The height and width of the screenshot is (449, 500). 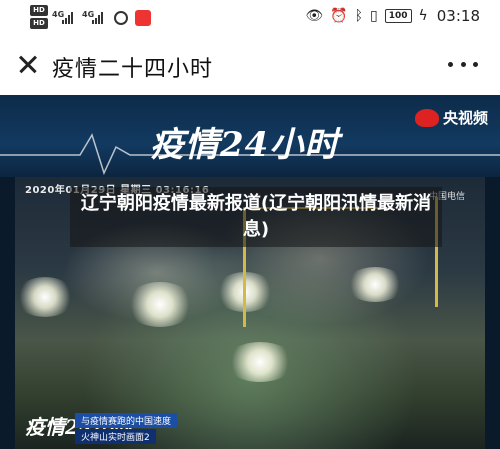 What do you see at coordinates (133, 69) in the screenshot?
I see `page-title: 疫情二十四小时` at bounding box center [133, 69].